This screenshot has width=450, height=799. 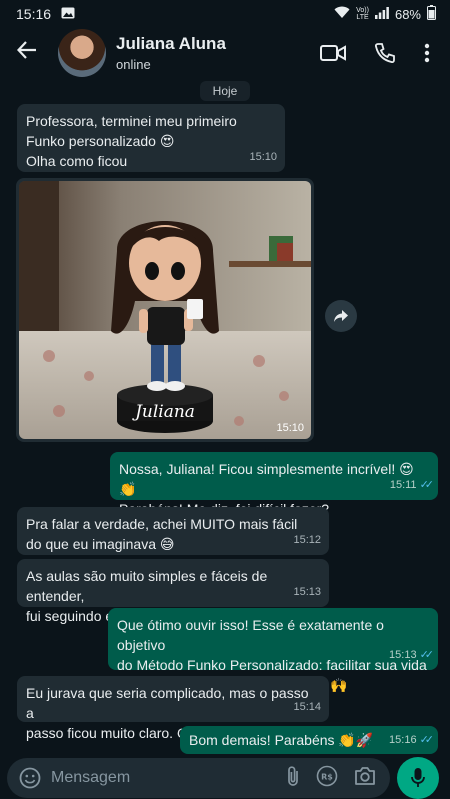 What do you see at coordinates (385, 53) in the screenshot?
I see `phone-icon` at bounding box center [385, 53].